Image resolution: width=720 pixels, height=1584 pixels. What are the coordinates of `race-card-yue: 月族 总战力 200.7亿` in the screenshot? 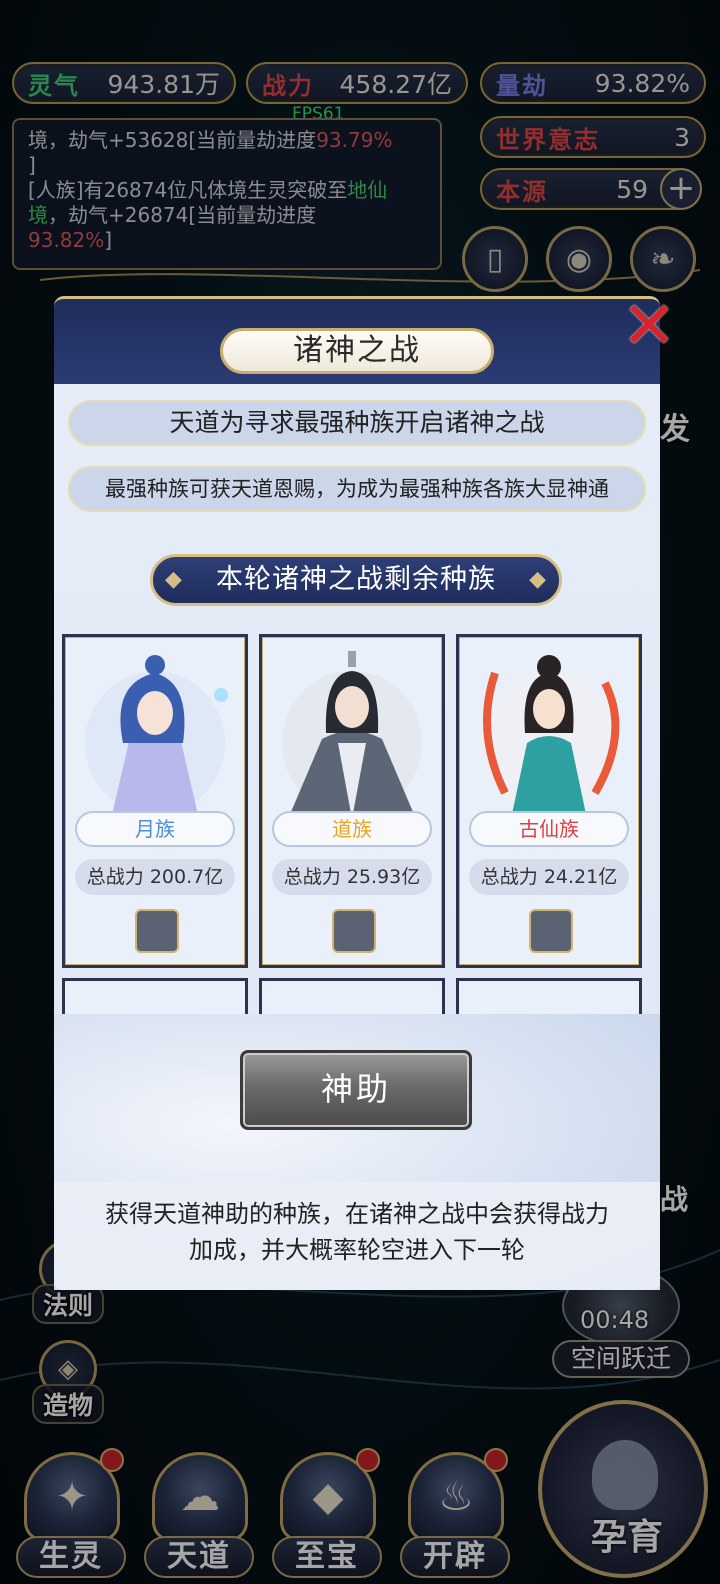 It's located at (155, 801).